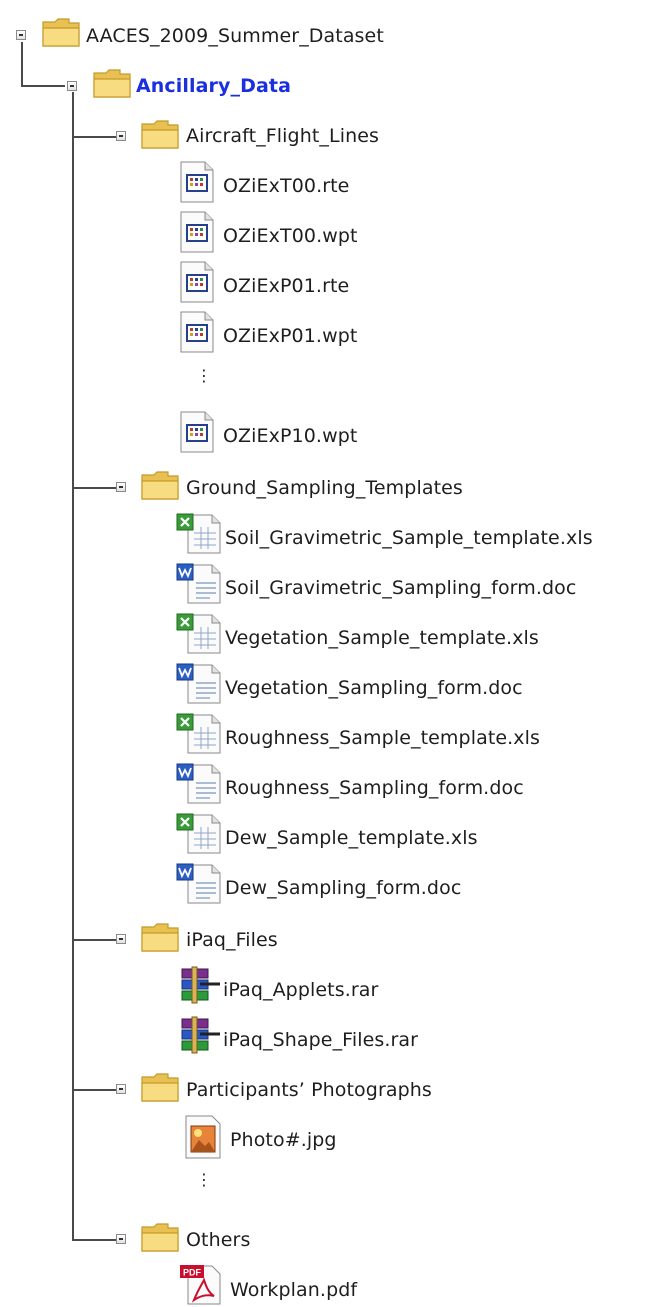 This screenshot has height=1307, width=649. What do you see at coordinates (235, 36) in the screenshot?
I see `folder-label-root: AACES_2009_Summer_Dataset` at bounding box center [235, 36].